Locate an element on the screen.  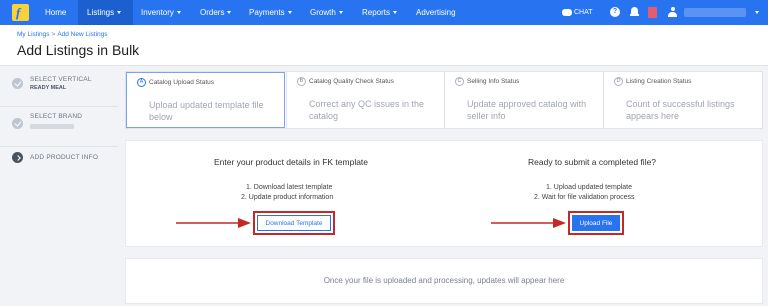
help-icon: ? is located at coordinates (615, 12).